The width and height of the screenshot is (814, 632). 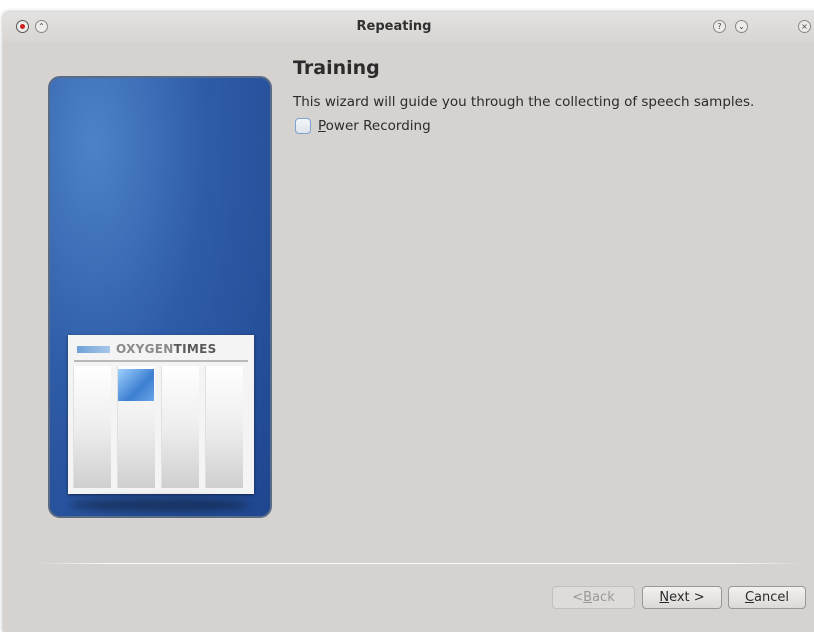 I want to click on label-text: ower Recording, so click(x=378, y=126).